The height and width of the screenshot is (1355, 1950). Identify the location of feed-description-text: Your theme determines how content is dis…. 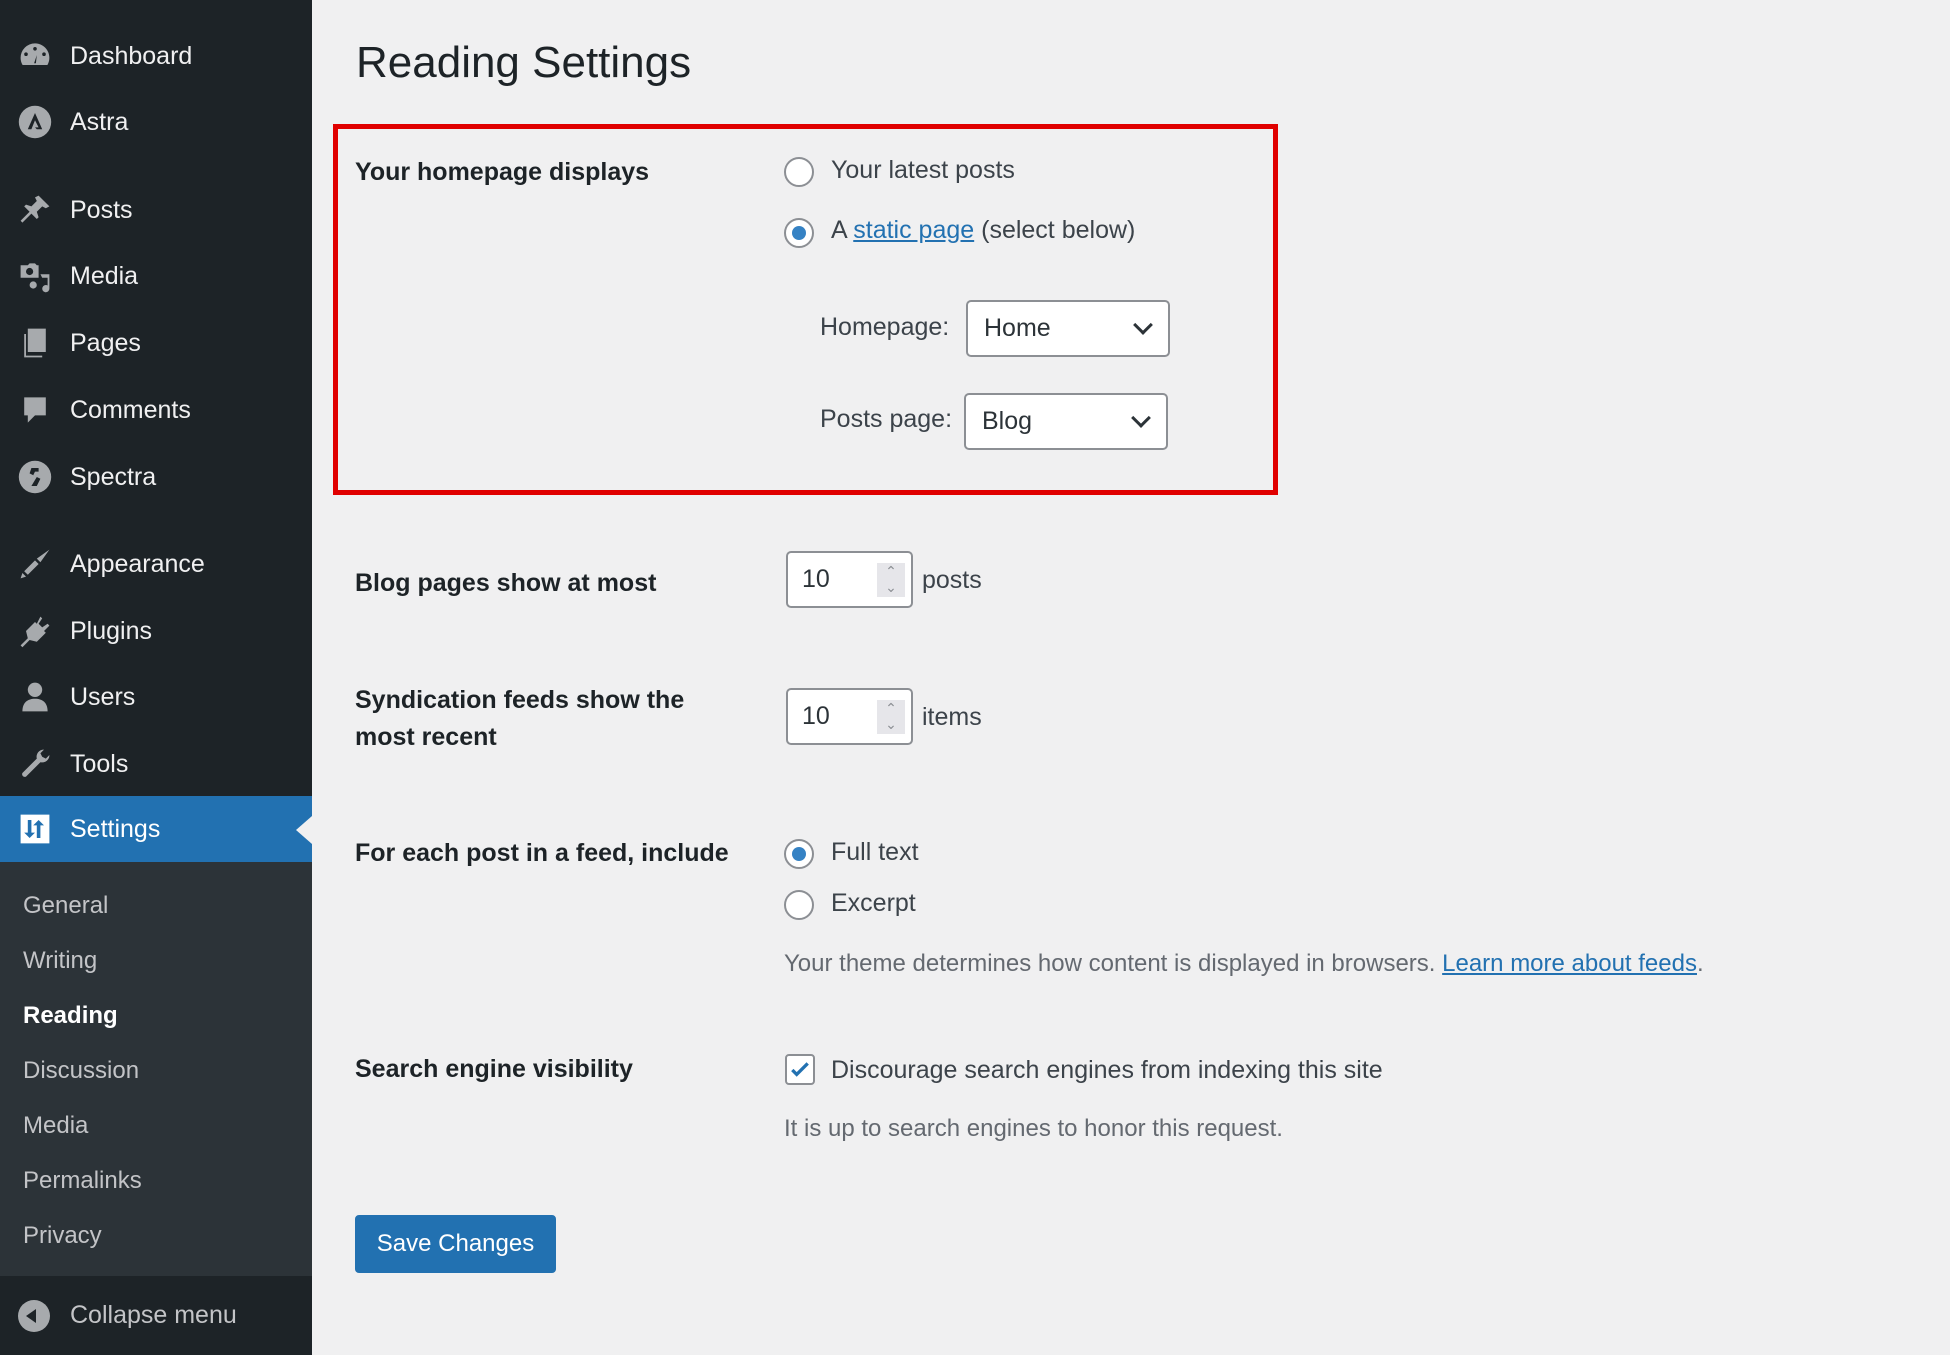
(1110, 963).